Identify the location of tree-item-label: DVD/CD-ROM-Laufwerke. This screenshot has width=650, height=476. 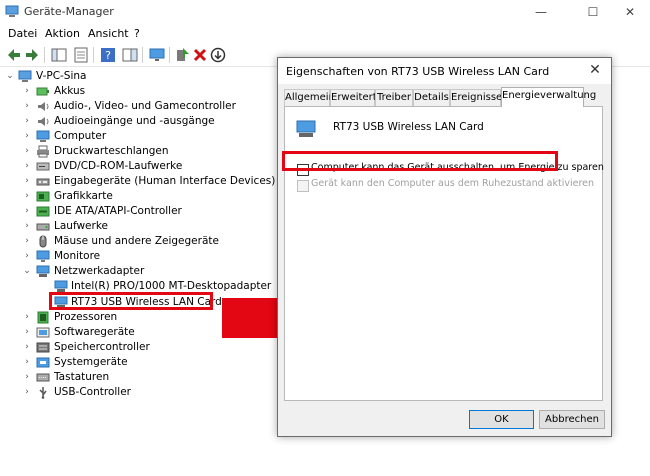
(118, 166).